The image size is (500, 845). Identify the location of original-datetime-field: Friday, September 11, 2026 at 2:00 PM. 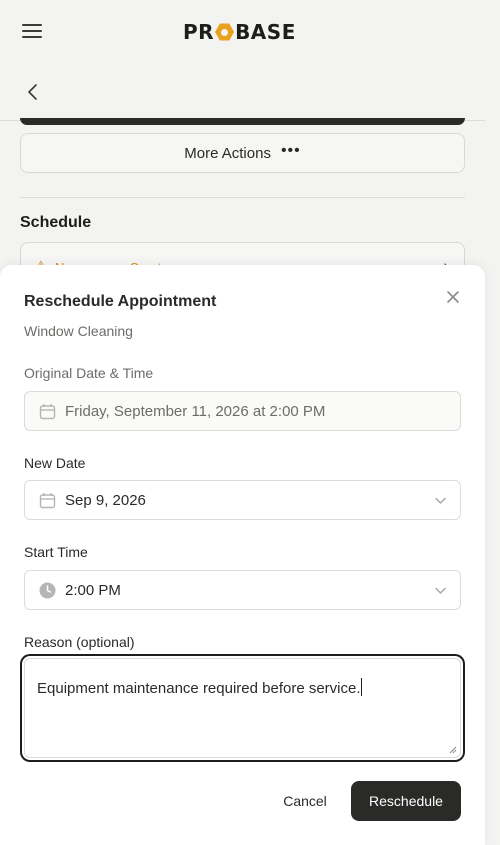
(242, 411).